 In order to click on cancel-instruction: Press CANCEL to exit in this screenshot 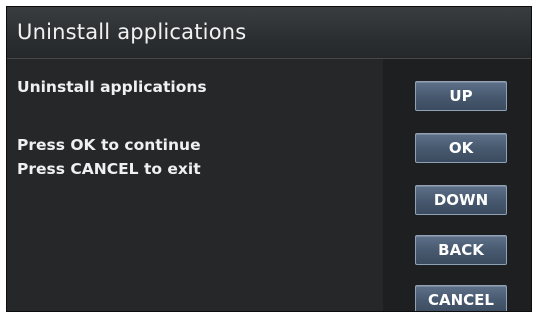, I will do `click(109, 169)`.